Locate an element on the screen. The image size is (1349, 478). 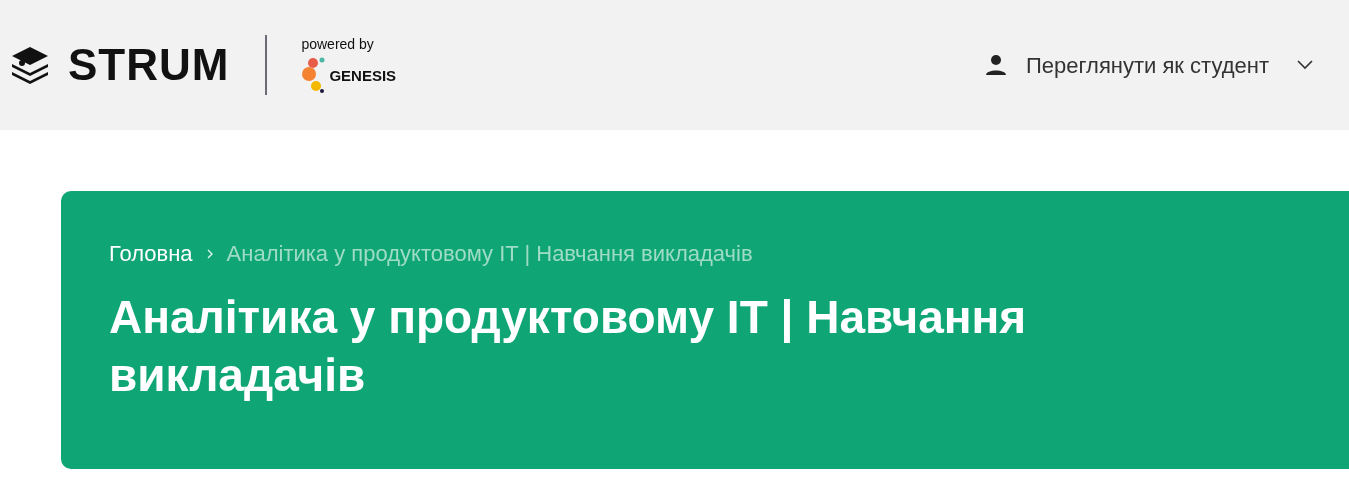
logo-wordmark: STRUM is located at coordinates (149, 65).